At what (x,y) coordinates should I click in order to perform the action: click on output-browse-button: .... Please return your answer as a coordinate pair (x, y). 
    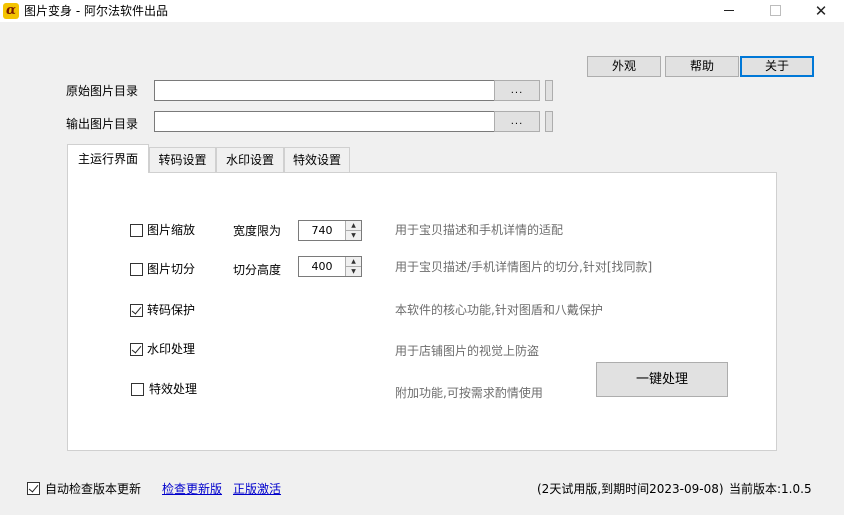
    Looking at the image, I should click on (517, 121).